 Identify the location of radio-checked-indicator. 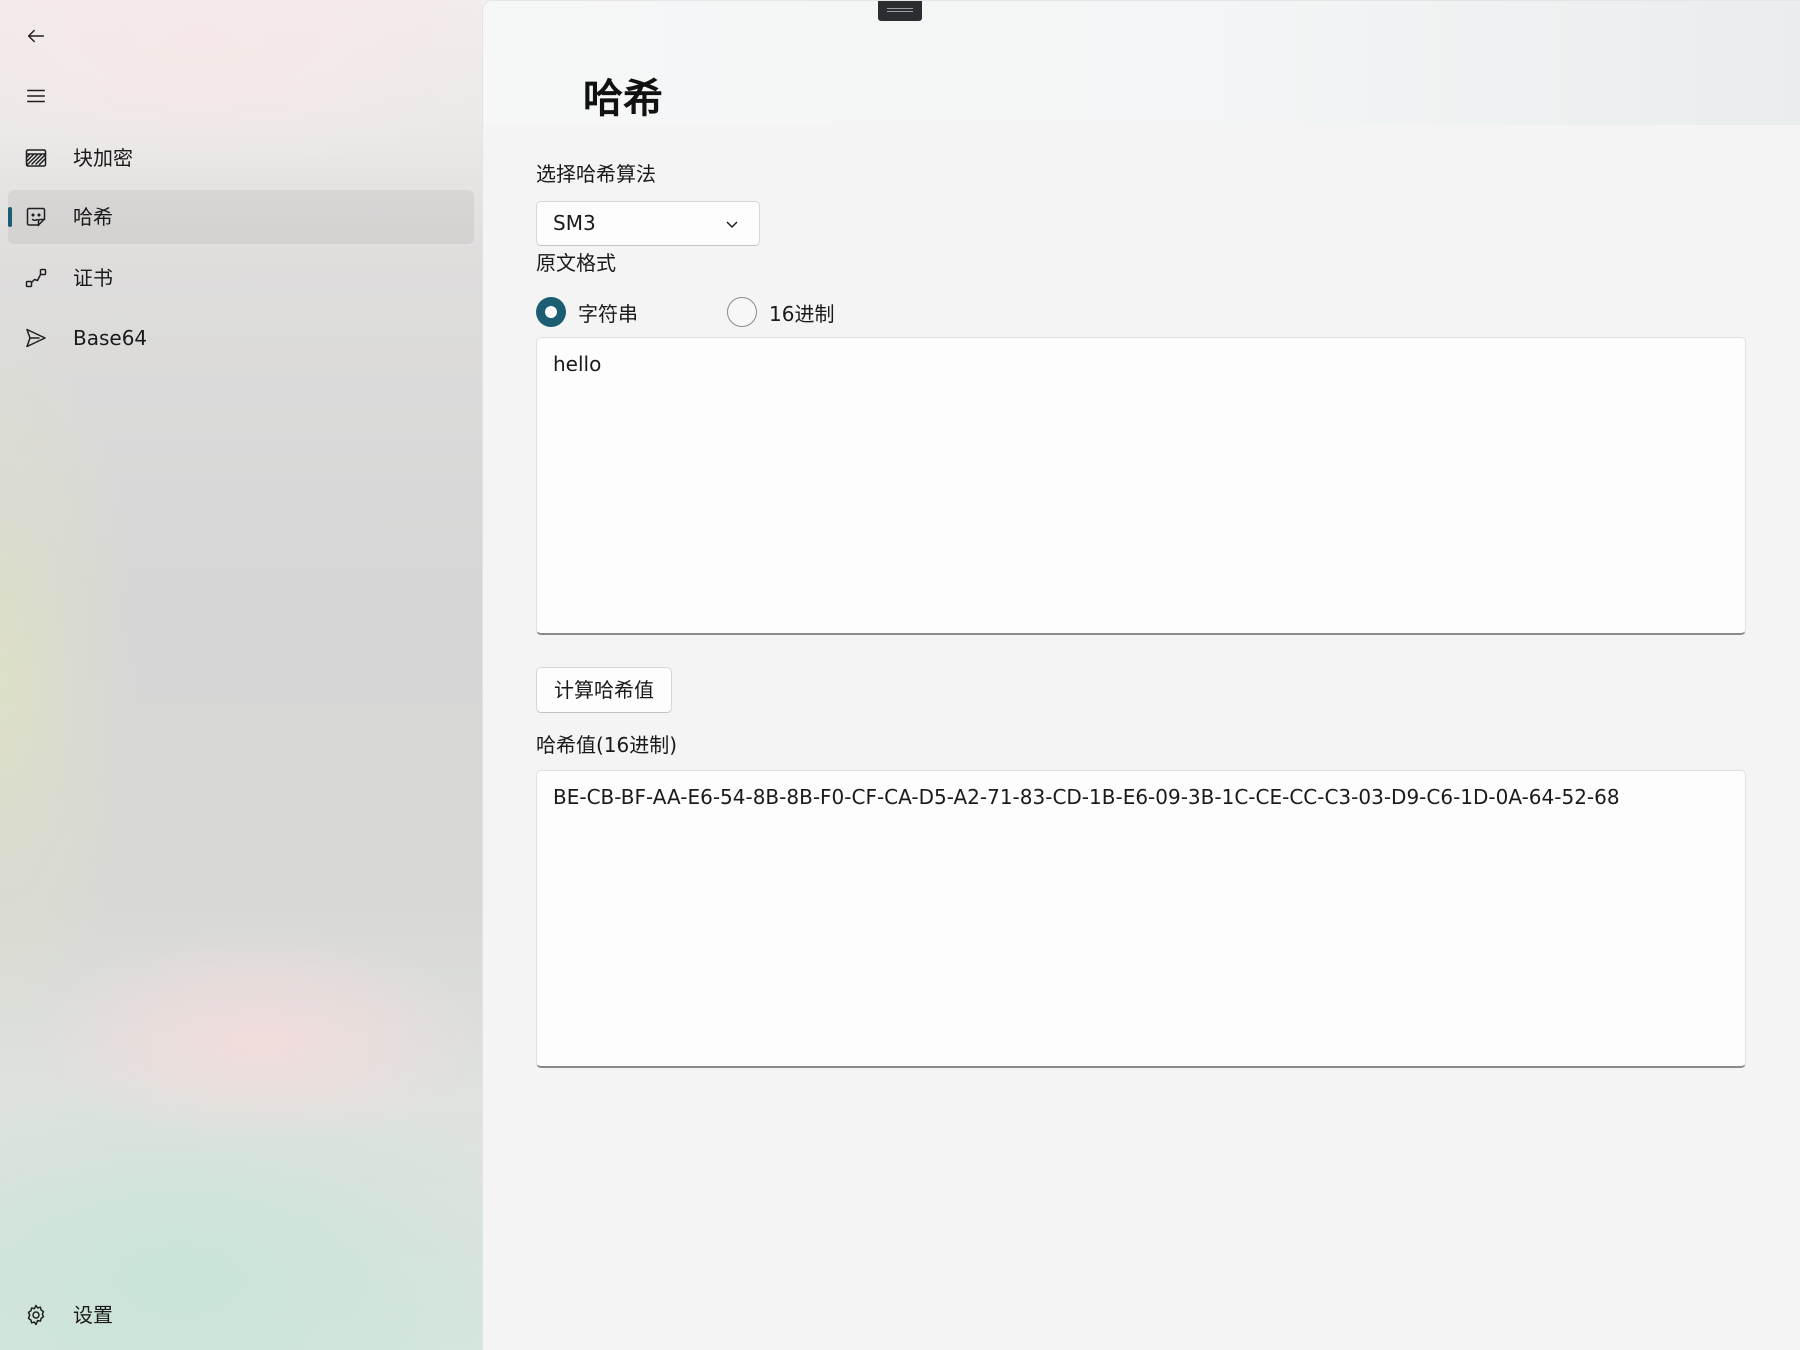
(551, 312).